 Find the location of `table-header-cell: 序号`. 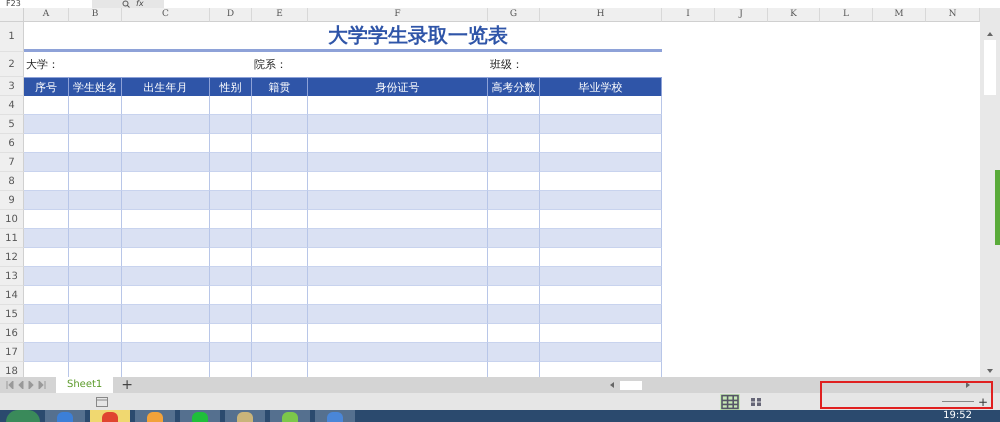

table-header-cell: 序号 is located at coordinates (46, 86).